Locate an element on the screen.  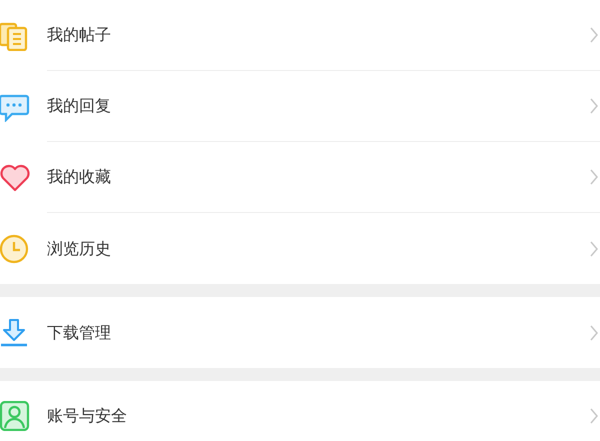
menu-label: 下载管理 is located at coordinates (79, 333).